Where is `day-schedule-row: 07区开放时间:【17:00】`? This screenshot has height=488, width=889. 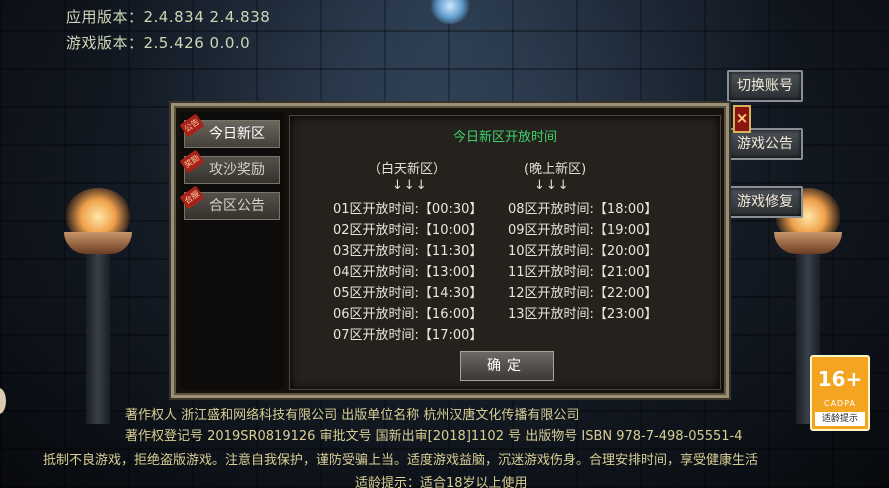
day-schedule-row: 07区开放时间:【17:00】 is located at coordinates (408, 335).